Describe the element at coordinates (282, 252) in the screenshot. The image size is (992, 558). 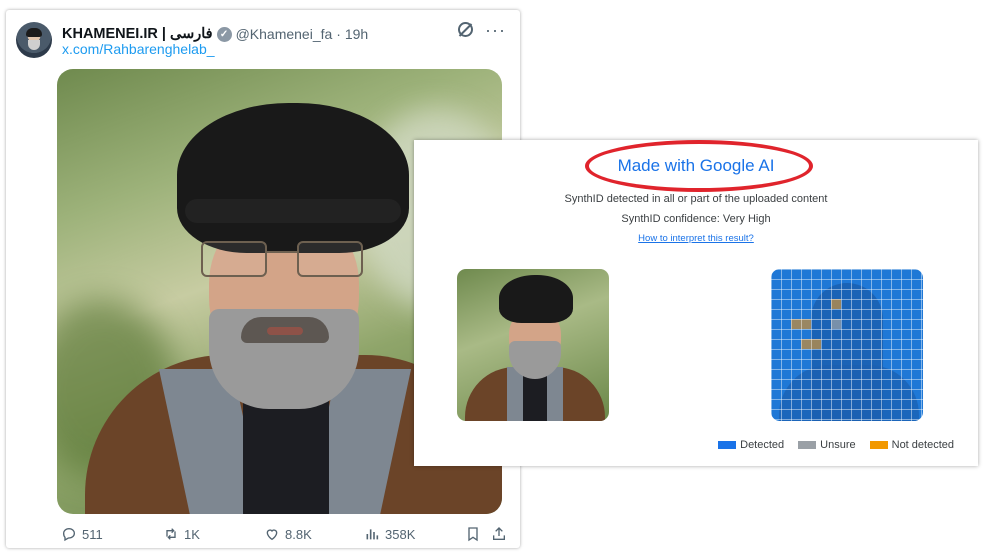
I see `glasses-bridge` at that location.